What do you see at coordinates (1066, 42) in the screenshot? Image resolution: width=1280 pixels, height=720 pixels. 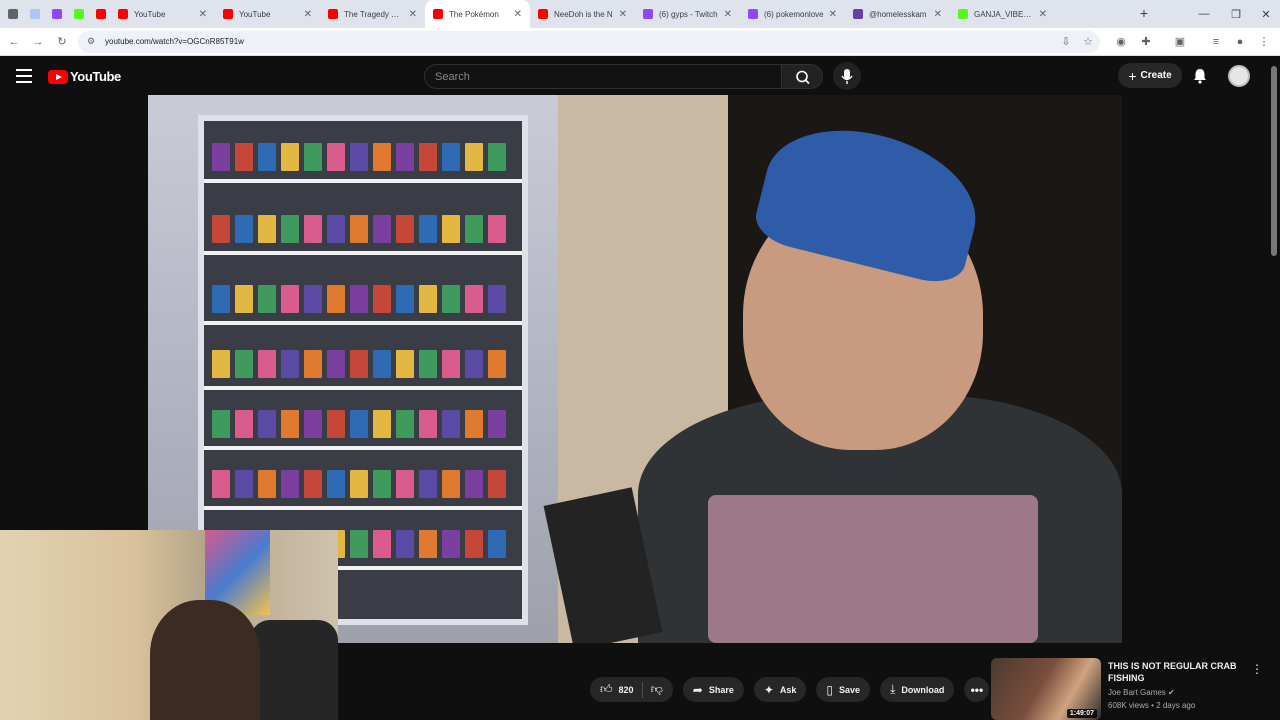 I see `install-app-icon: ⇩` at bounding box center [1066, 42].